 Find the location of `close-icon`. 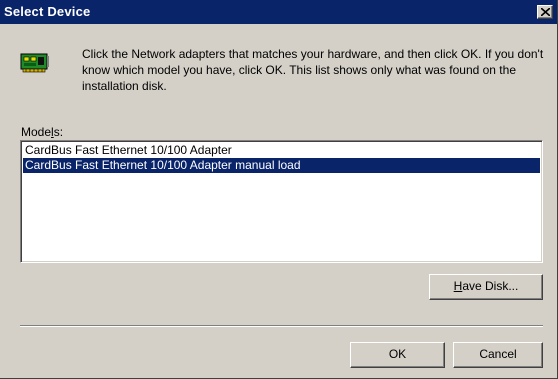

close-icon is located at coordinates (545, 12).